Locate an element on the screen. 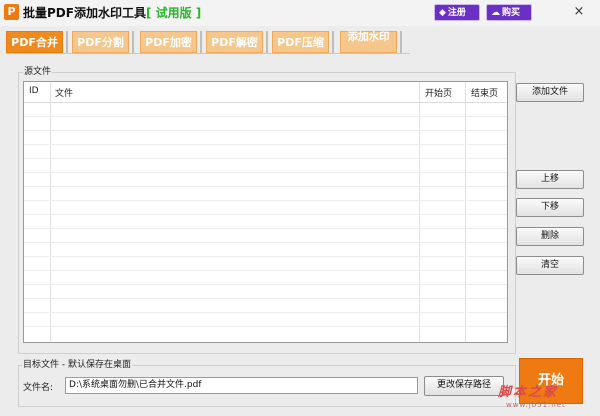 Image resolution: width=600 pixels, height=416 pixels. filename-label: 文件名: is located at coordinates (38, 388).